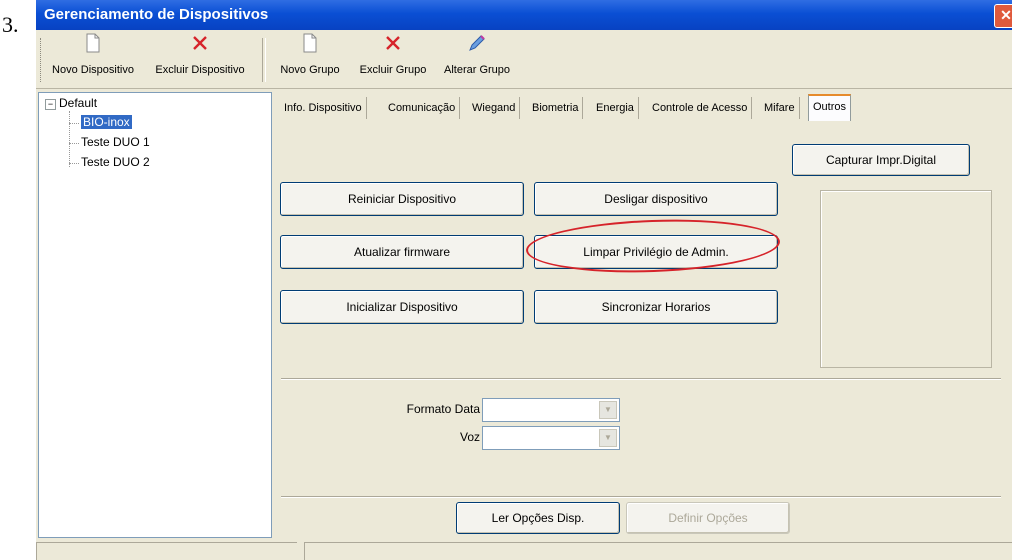 This screenshot has width=1012, height=560. Describe the element at coordinates (1003, 16) in the screenshot. I see `close-button: ✕` at that location.